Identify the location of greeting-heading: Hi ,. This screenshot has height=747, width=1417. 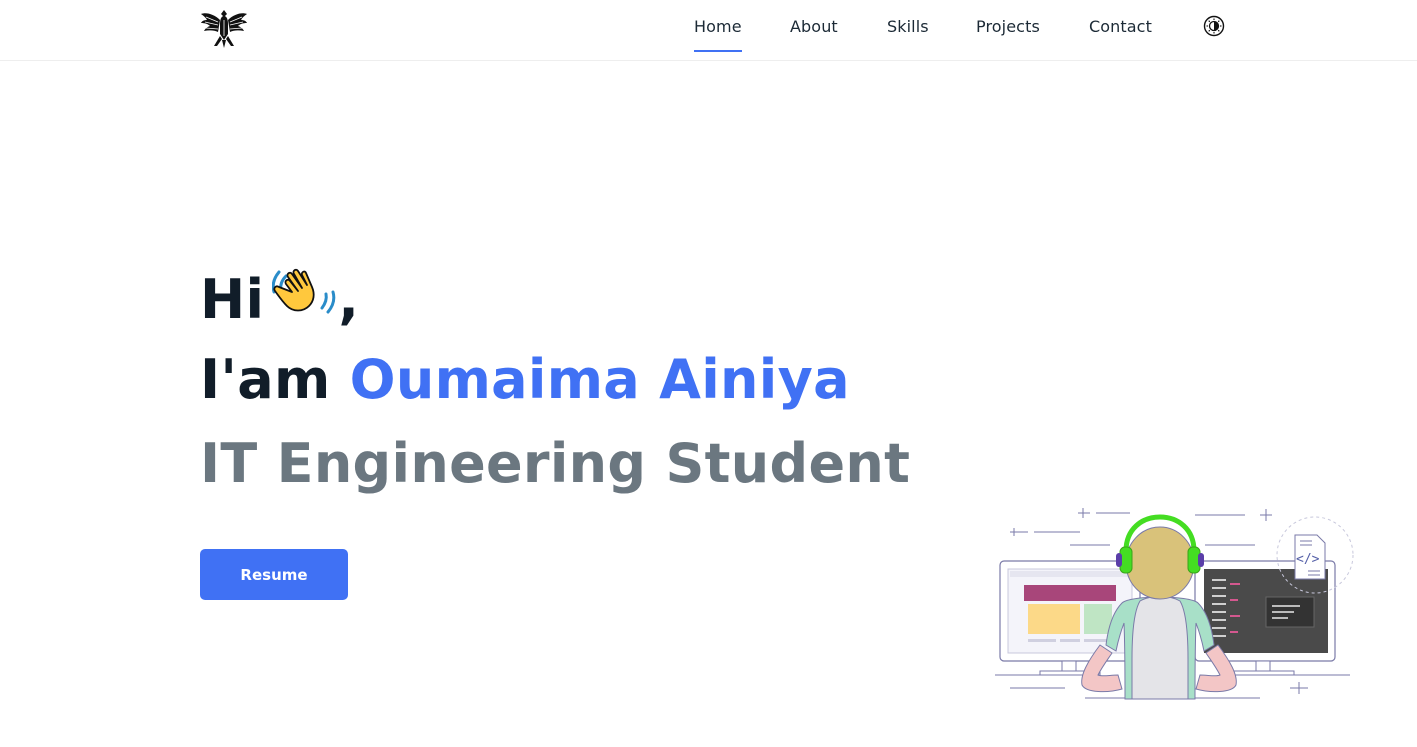
(279, 296).